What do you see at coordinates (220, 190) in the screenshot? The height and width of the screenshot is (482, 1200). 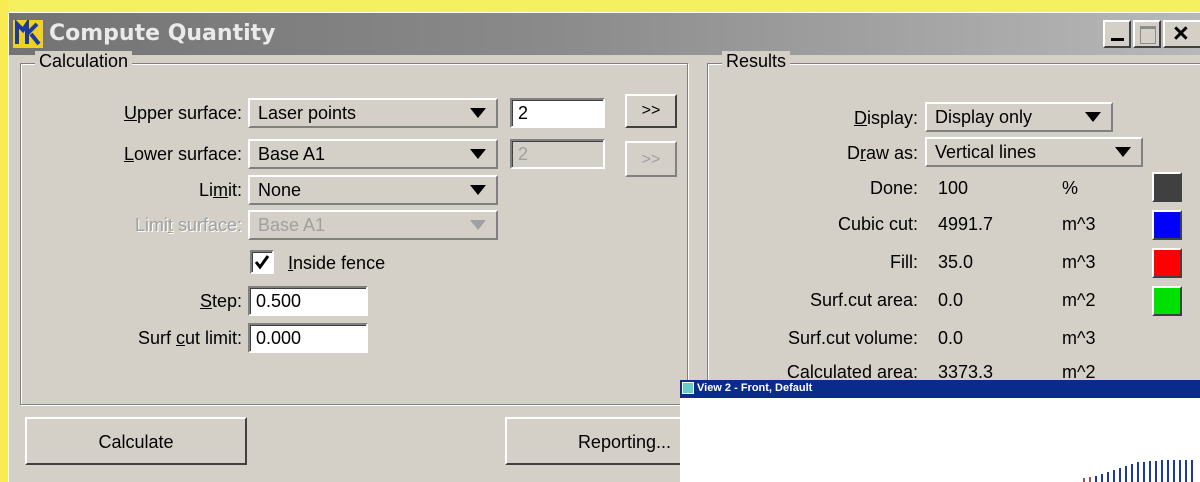 I see `limit-label: Limit:` at bounding box center [220, 190].